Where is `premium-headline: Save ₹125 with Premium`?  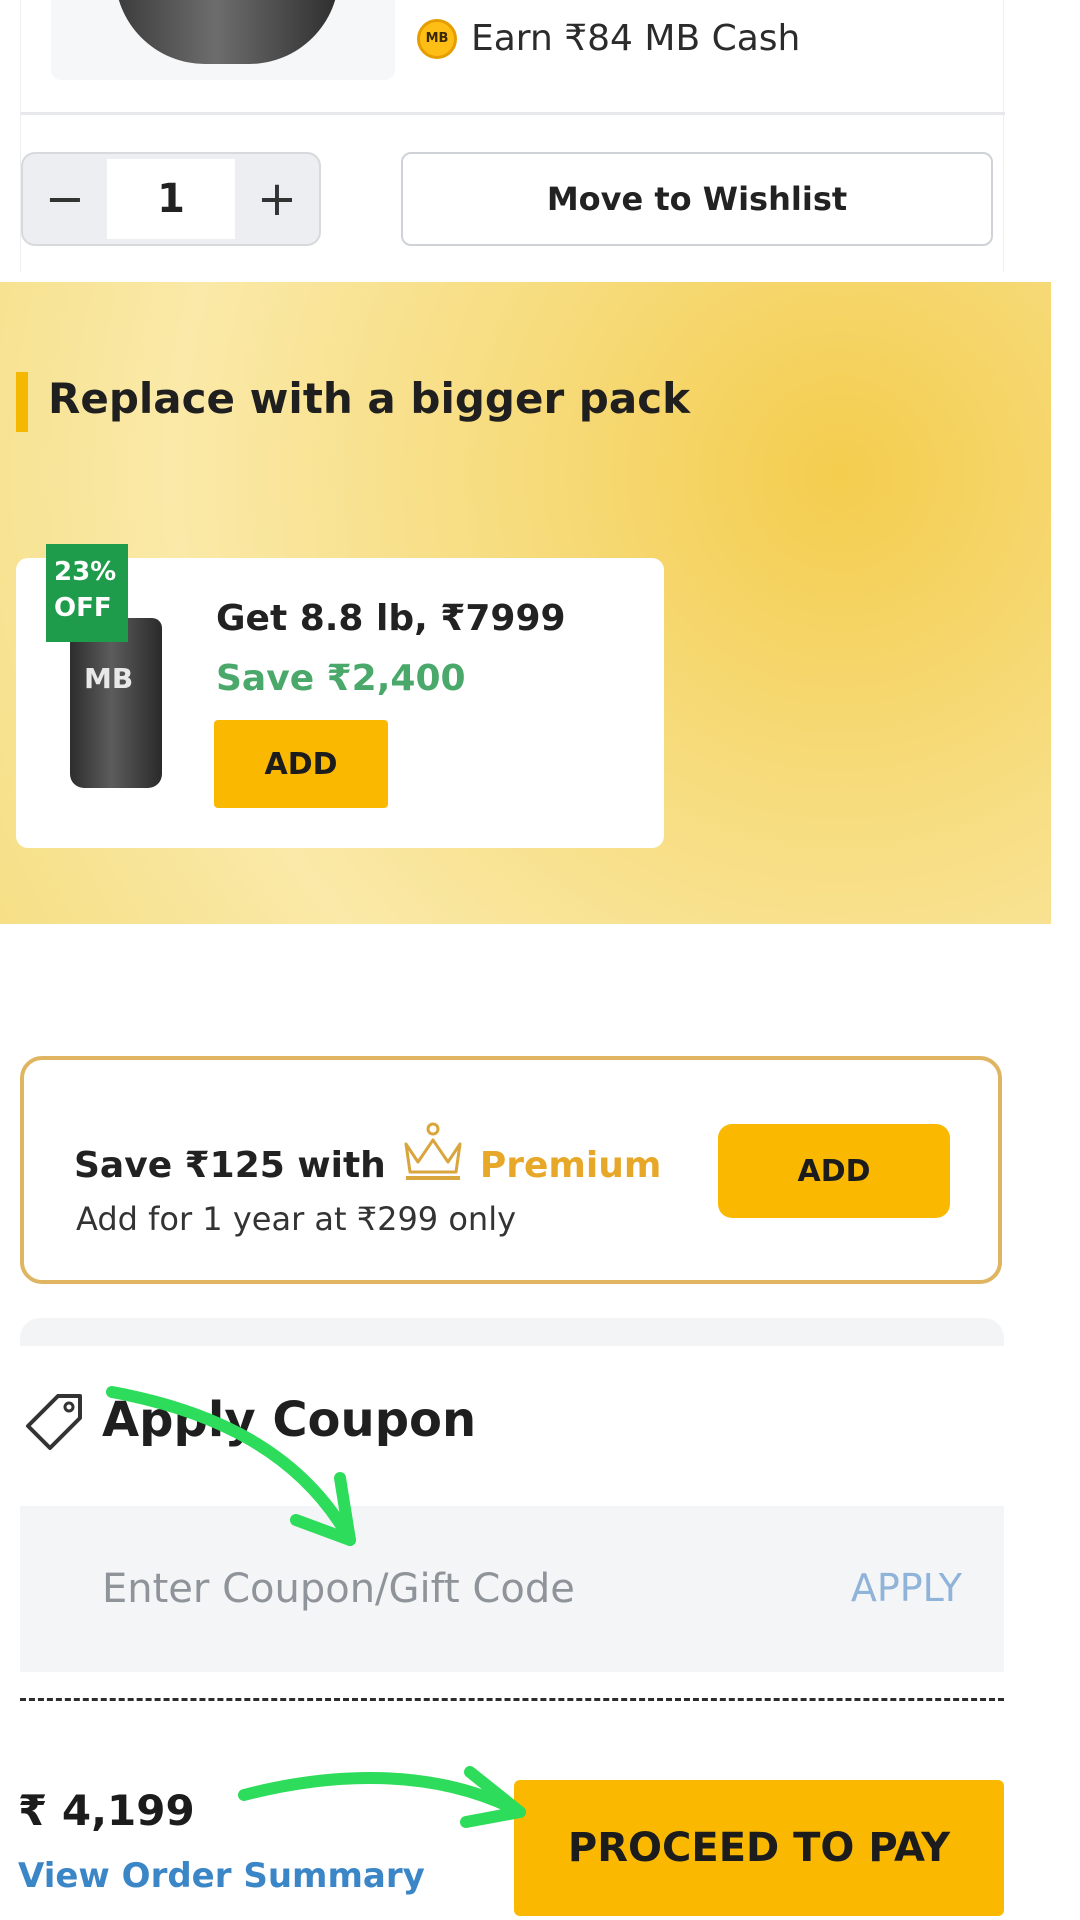 premium-headline: Save ₹125 with Premium is located at coordinates (367, 1154).